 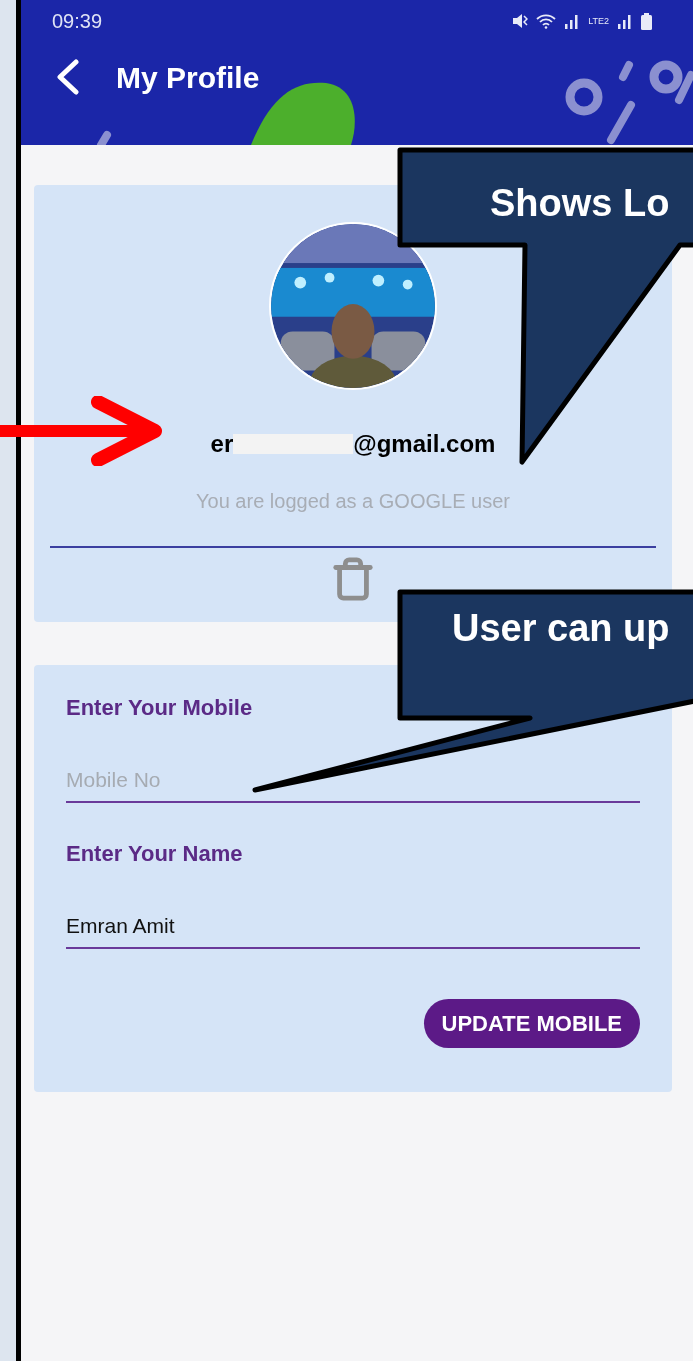 What do you see at coordinates (160, 707) in the screenshot?
I see `field-label: Enter Your Mobile` at bounding box center [160, 707].